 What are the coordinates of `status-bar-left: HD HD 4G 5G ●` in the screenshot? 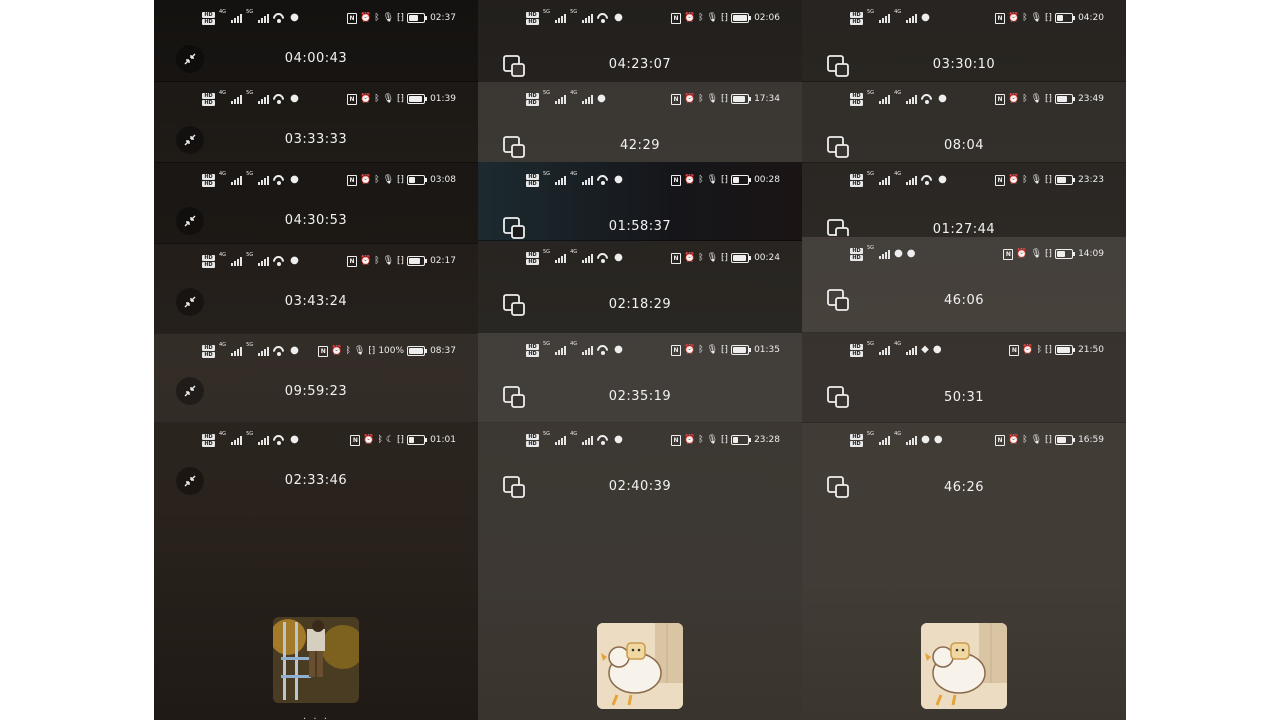 It's located at (250, 99).